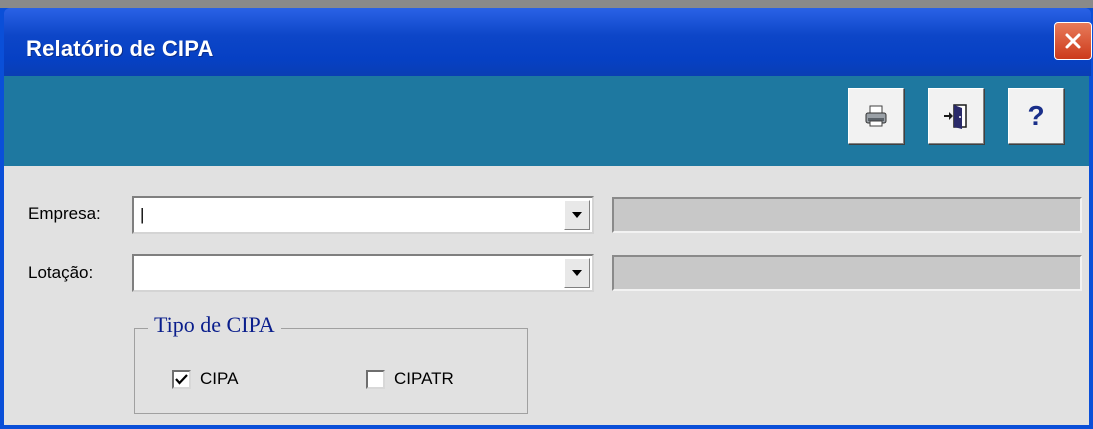  I want to click on background-strip, so click(546, 4).